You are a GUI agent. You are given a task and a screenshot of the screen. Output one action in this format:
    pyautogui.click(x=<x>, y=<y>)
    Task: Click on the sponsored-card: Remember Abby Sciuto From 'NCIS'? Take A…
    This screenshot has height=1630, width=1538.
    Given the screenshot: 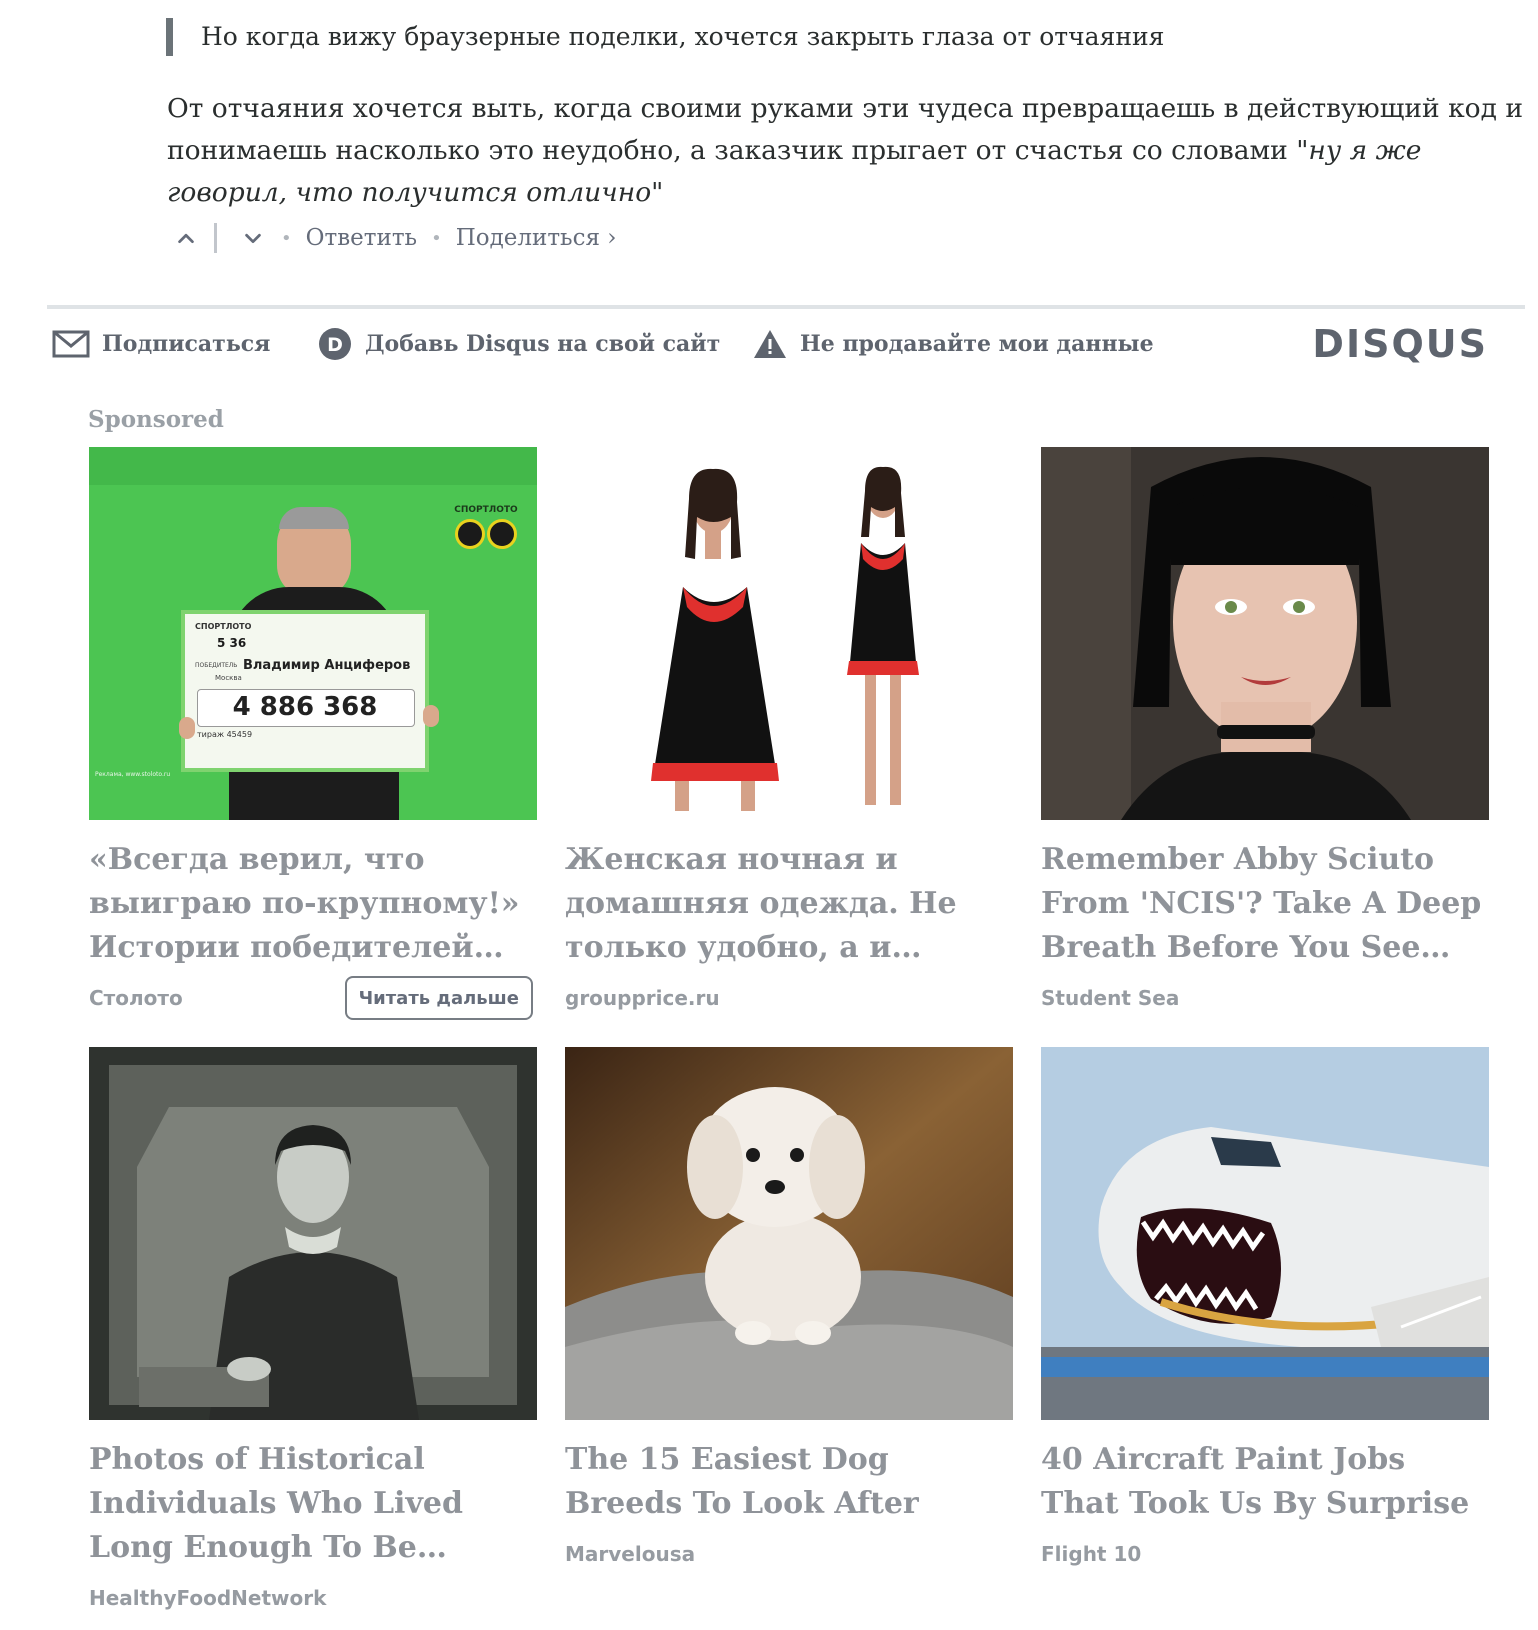 What is the action you would take?
    pyautogui.click(x=1265, y=733)
    